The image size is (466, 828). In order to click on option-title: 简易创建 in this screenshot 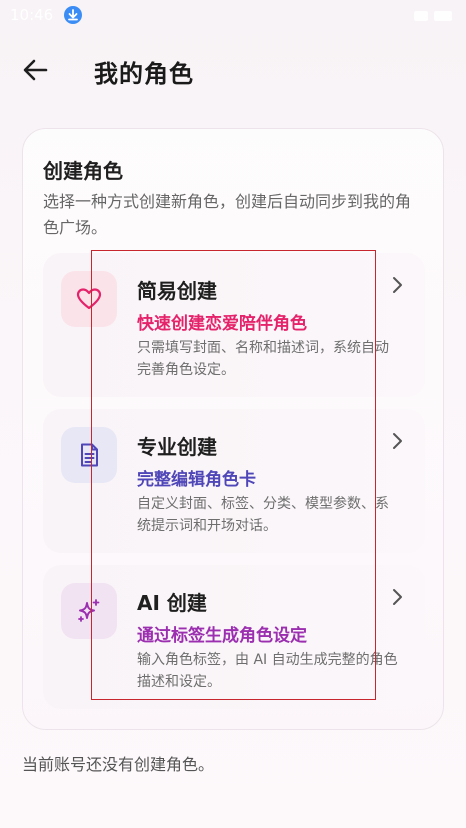, I will do `click(177, 291)`.